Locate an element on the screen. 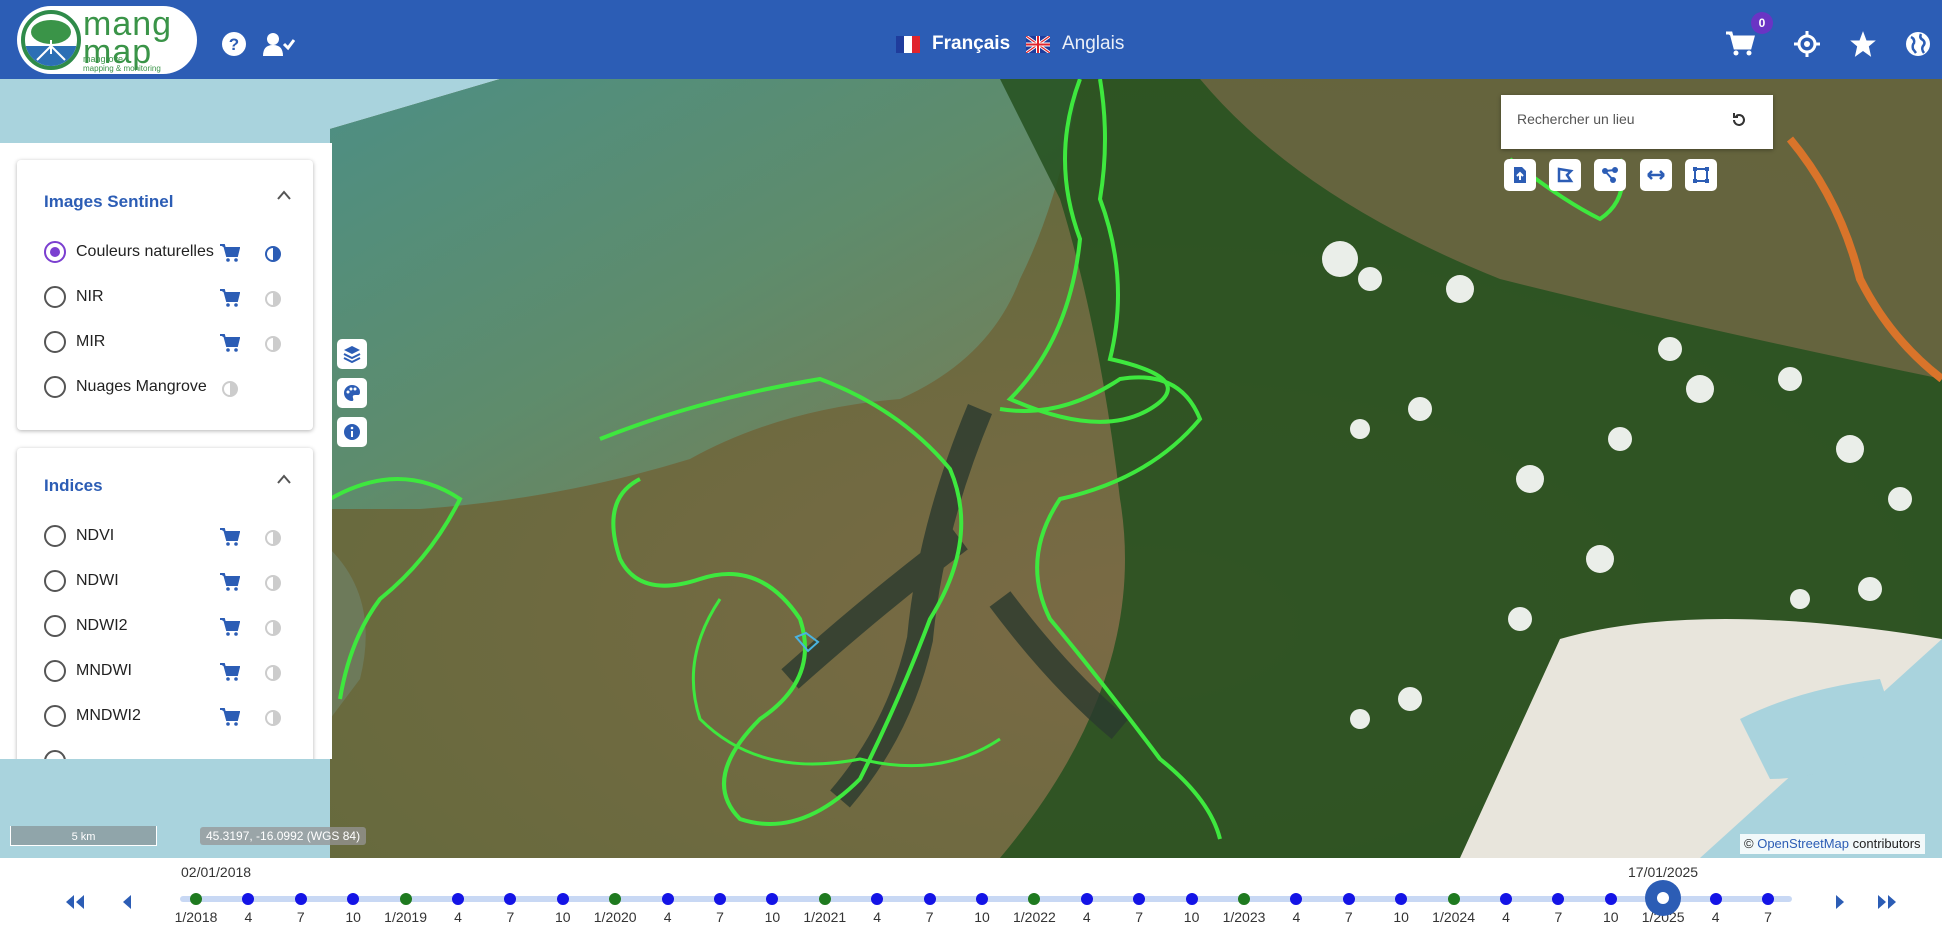  palette-button is located at coordinates (352, 393).